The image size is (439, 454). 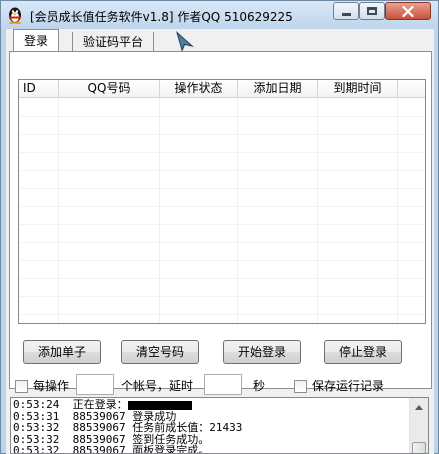 I want to click on per-operation-checkbox, so click(x=21, y=386).